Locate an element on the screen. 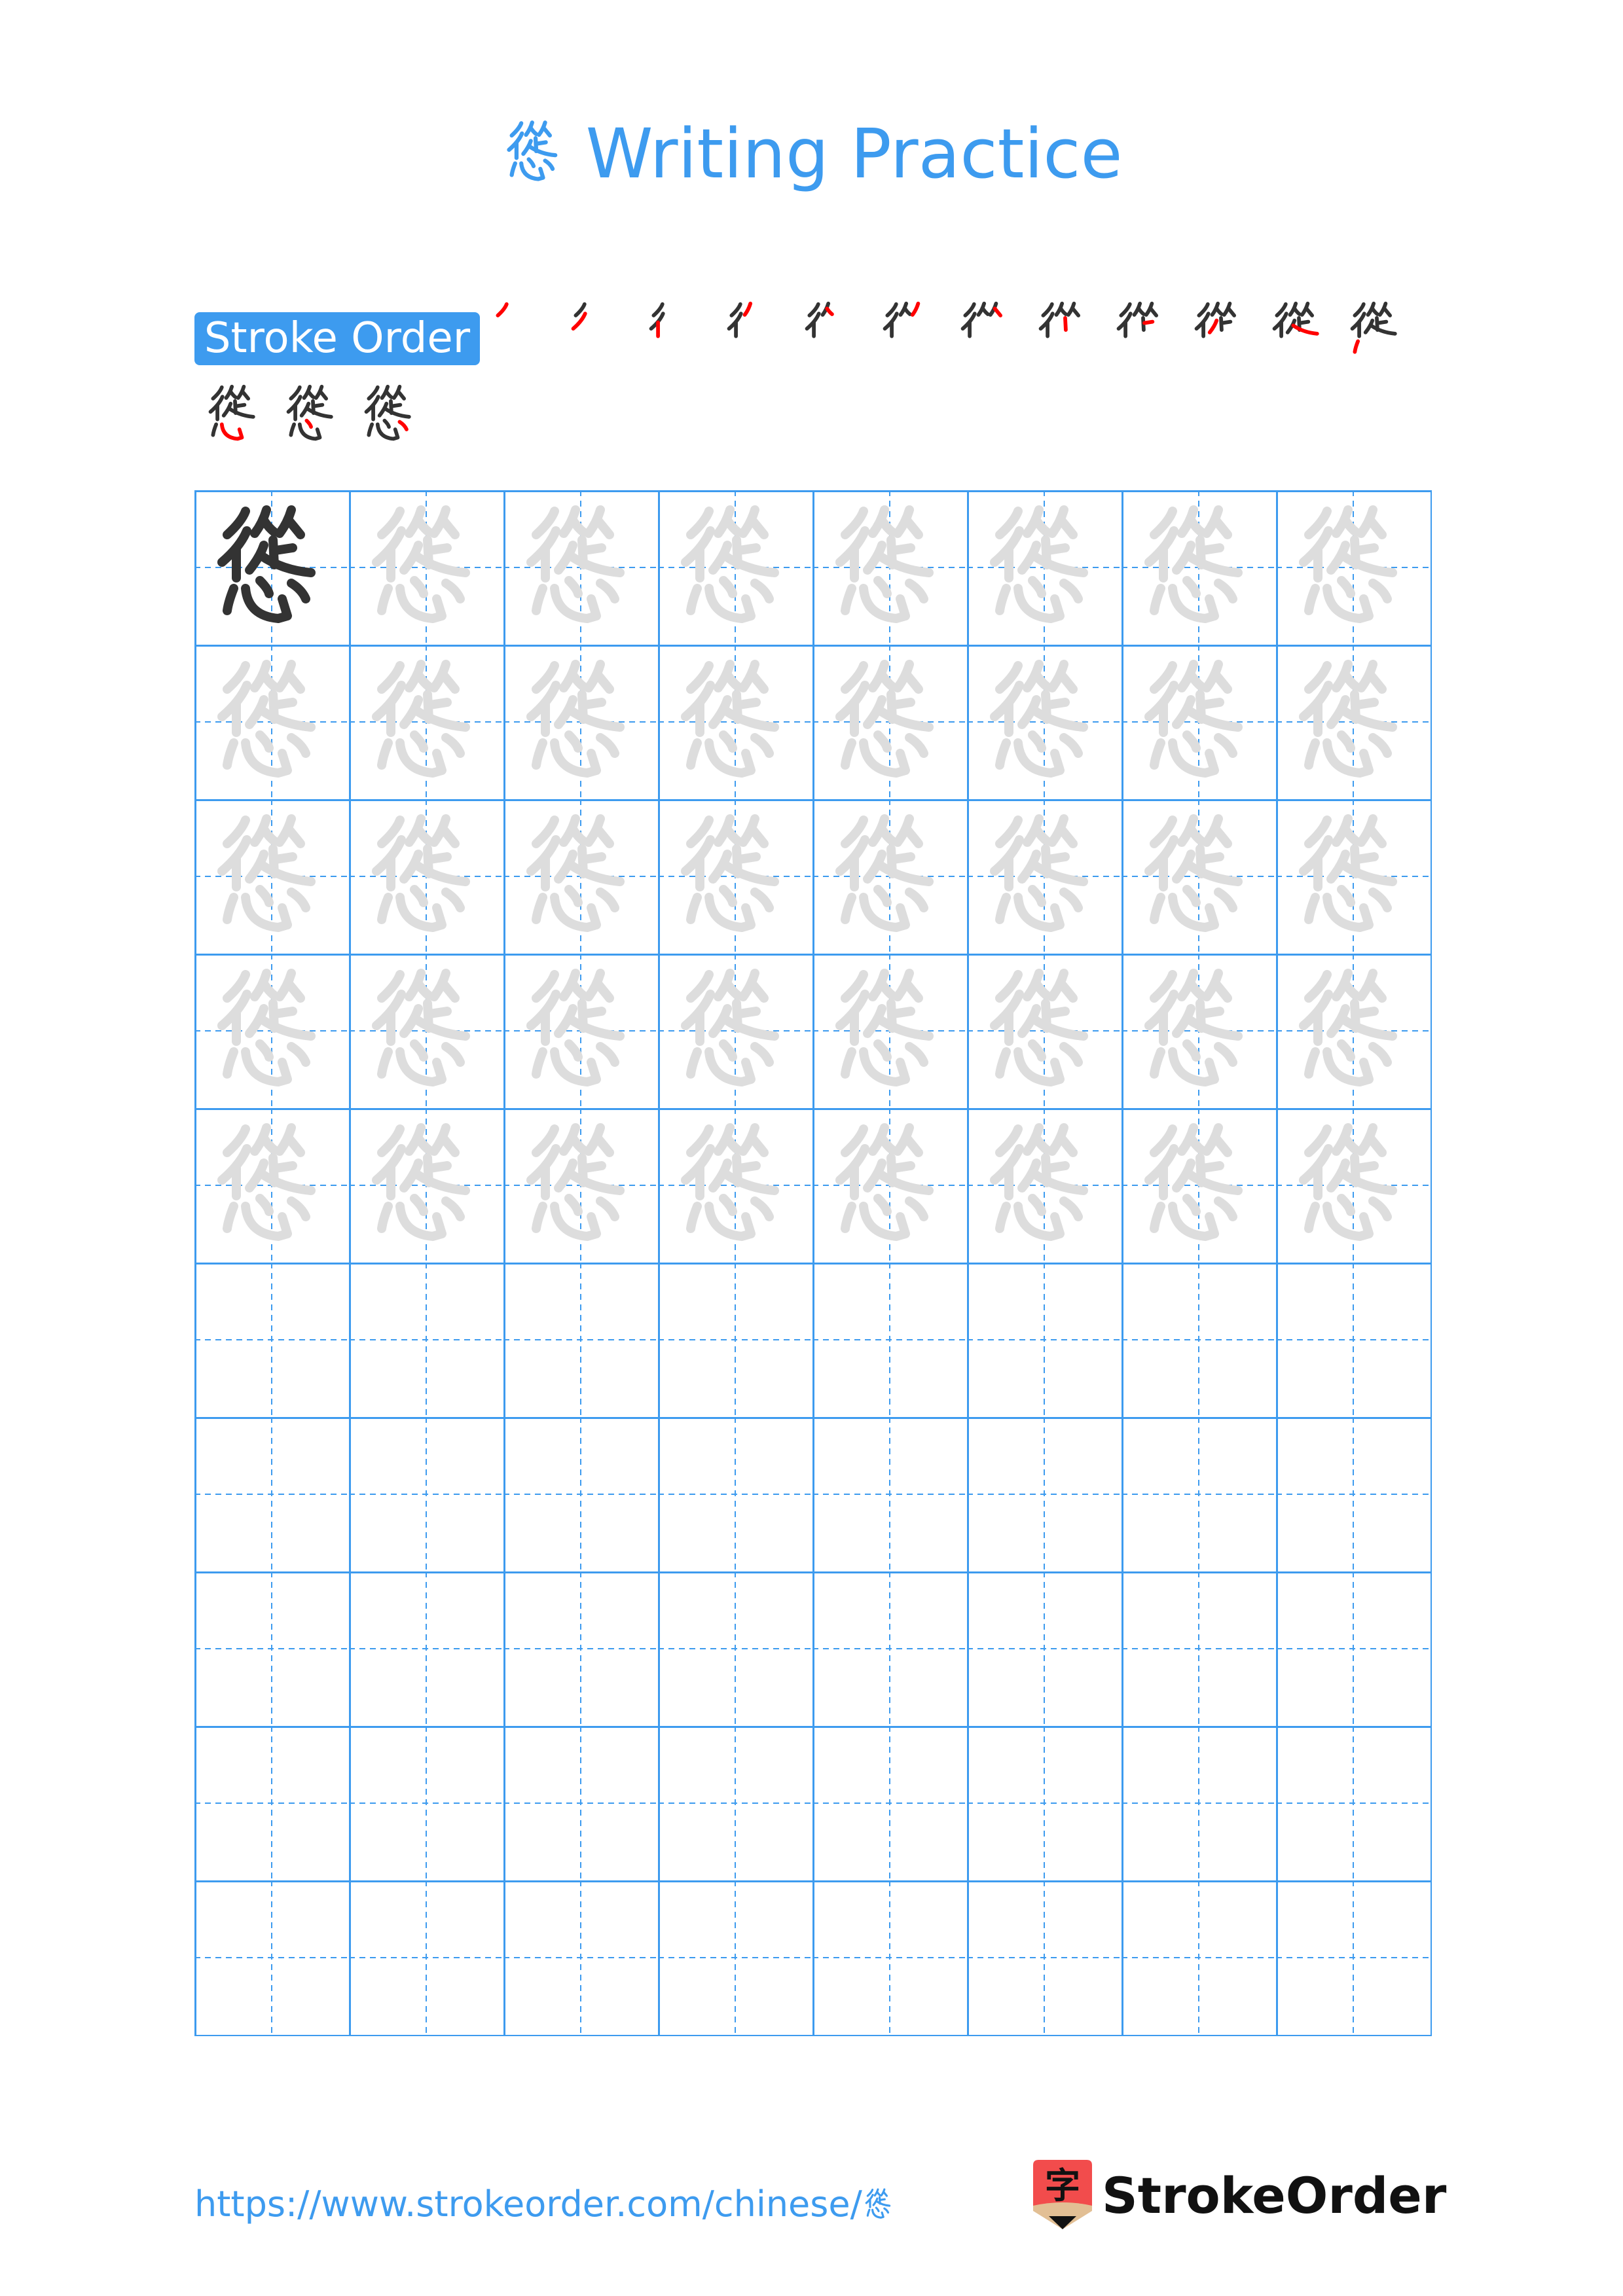 This screenshot has height=2296, width=1623. footer-url-link: https://www.strokeorder.com/chinese/ is located at coordinates (545, 2204).